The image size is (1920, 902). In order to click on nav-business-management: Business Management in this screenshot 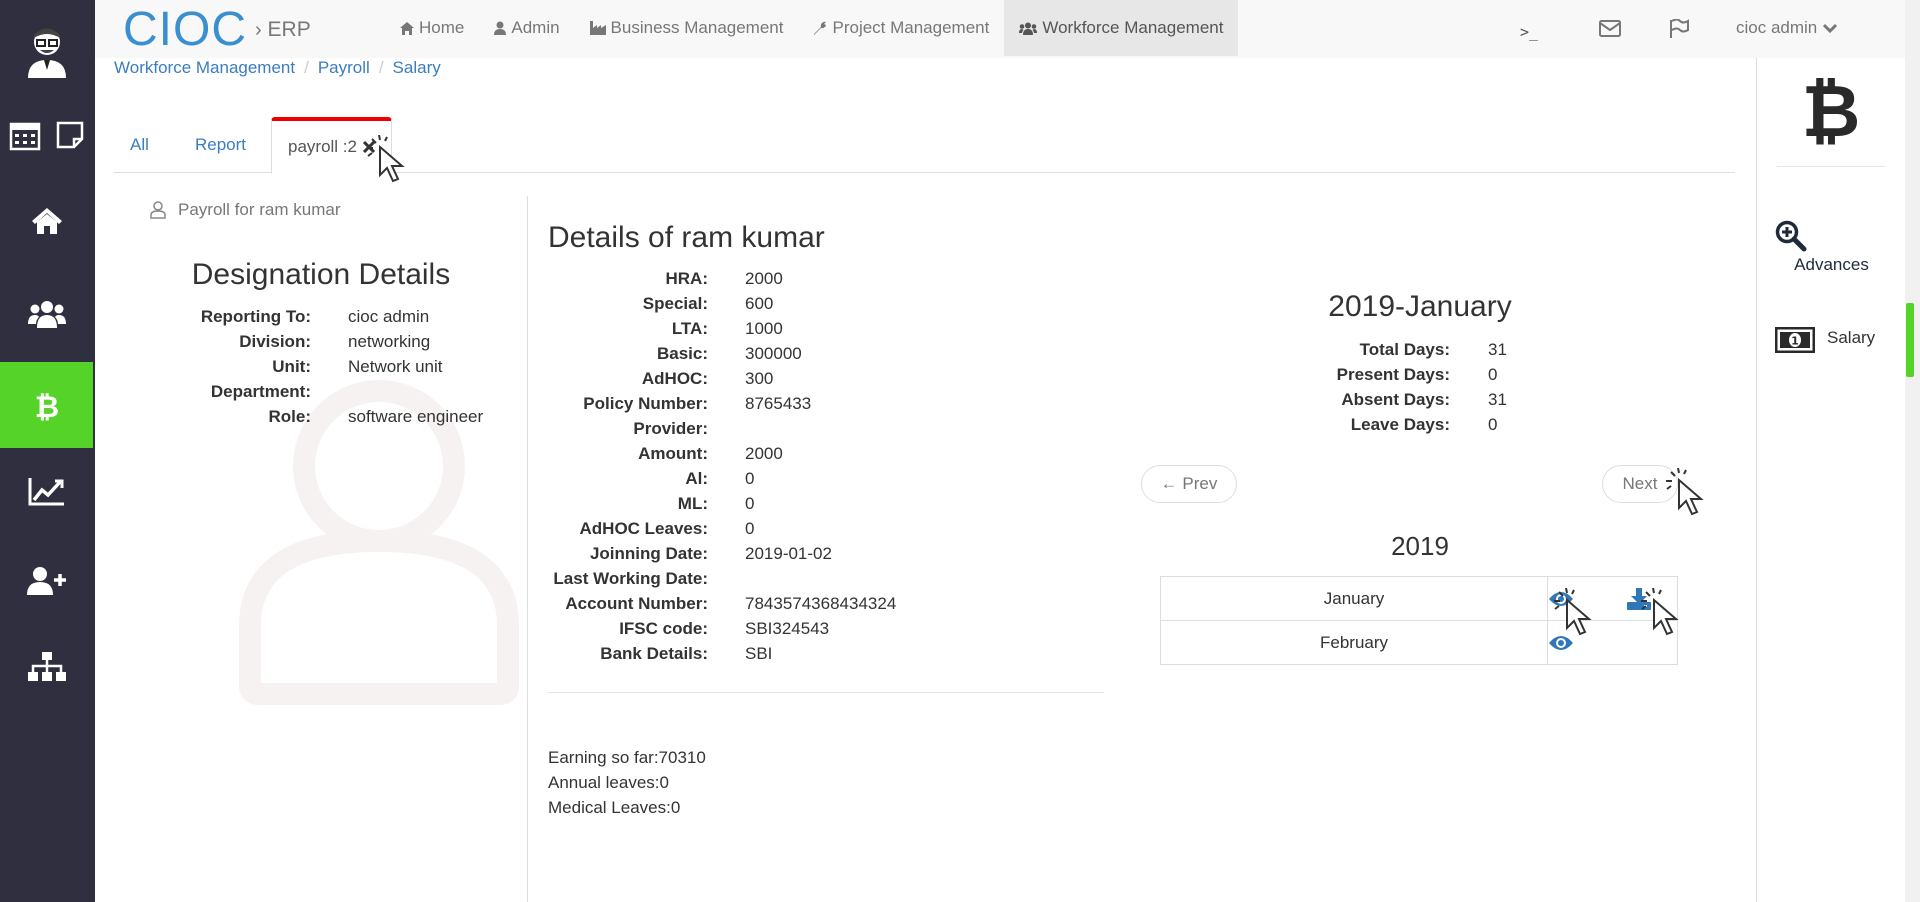, I will do `click(687, 28)`.